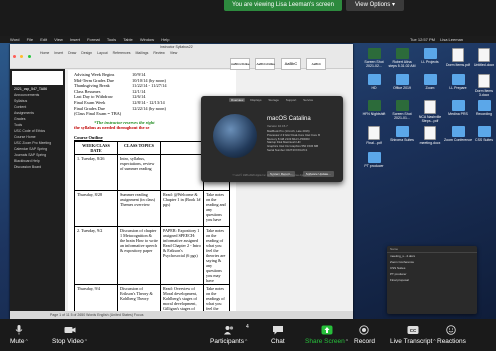  What do you see at coordinates (483, 85) in the screenshot?
I see `desktop-icon: Dorm Items 3.docx` at bounding box center [483, 85].